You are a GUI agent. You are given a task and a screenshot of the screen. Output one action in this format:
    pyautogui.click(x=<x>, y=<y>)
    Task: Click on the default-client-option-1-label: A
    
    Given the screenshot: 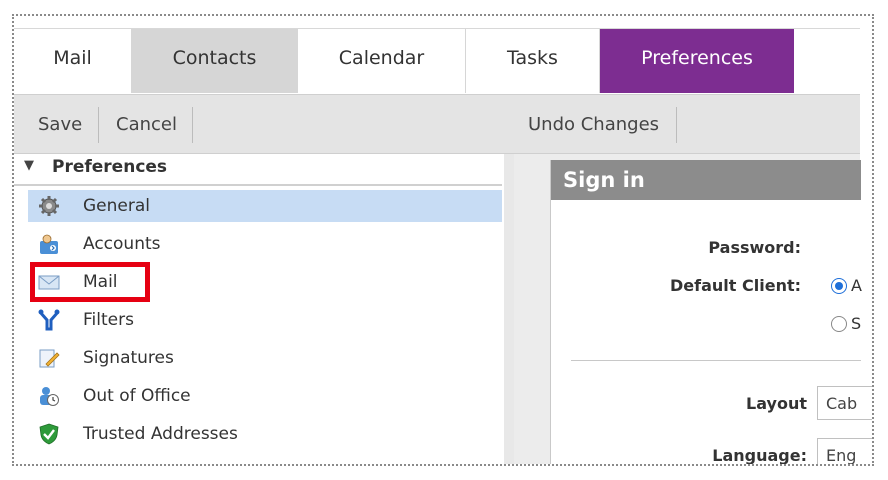 What is the action you would take?
    pyautogui.click(x=856, y=285)
    